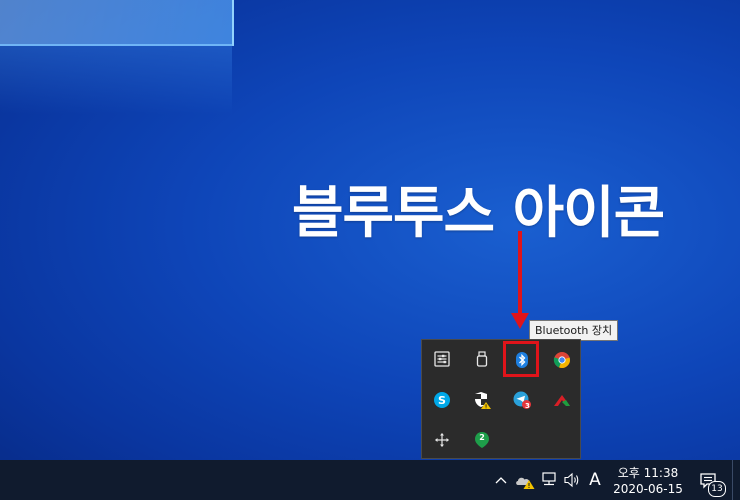 The width and height of the screenshot is (740, 500). I want to click on notification-count-badge: 13, so click(717, 489).